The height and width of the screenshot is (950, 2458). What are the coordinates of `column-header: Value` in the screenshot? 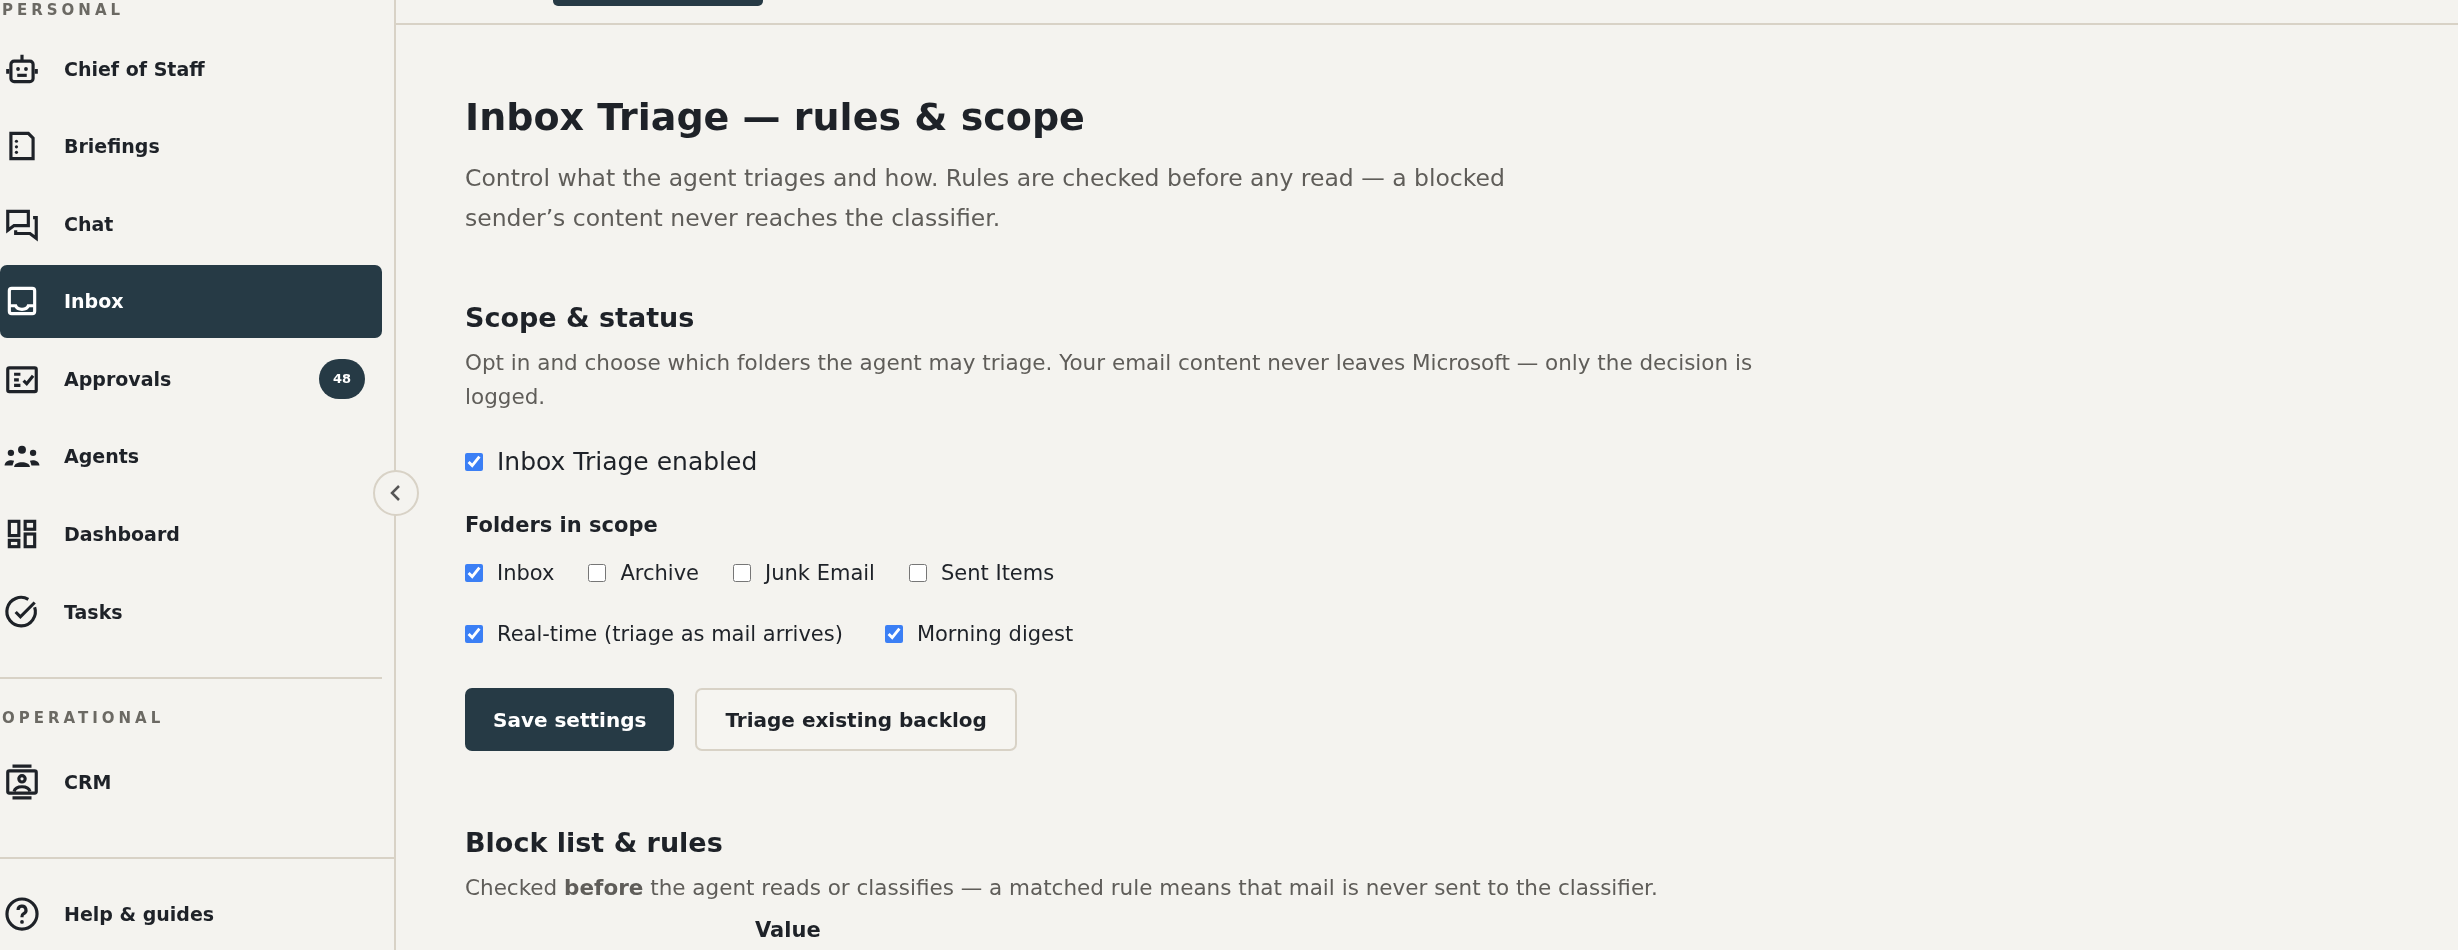 It's located at (788, 930).